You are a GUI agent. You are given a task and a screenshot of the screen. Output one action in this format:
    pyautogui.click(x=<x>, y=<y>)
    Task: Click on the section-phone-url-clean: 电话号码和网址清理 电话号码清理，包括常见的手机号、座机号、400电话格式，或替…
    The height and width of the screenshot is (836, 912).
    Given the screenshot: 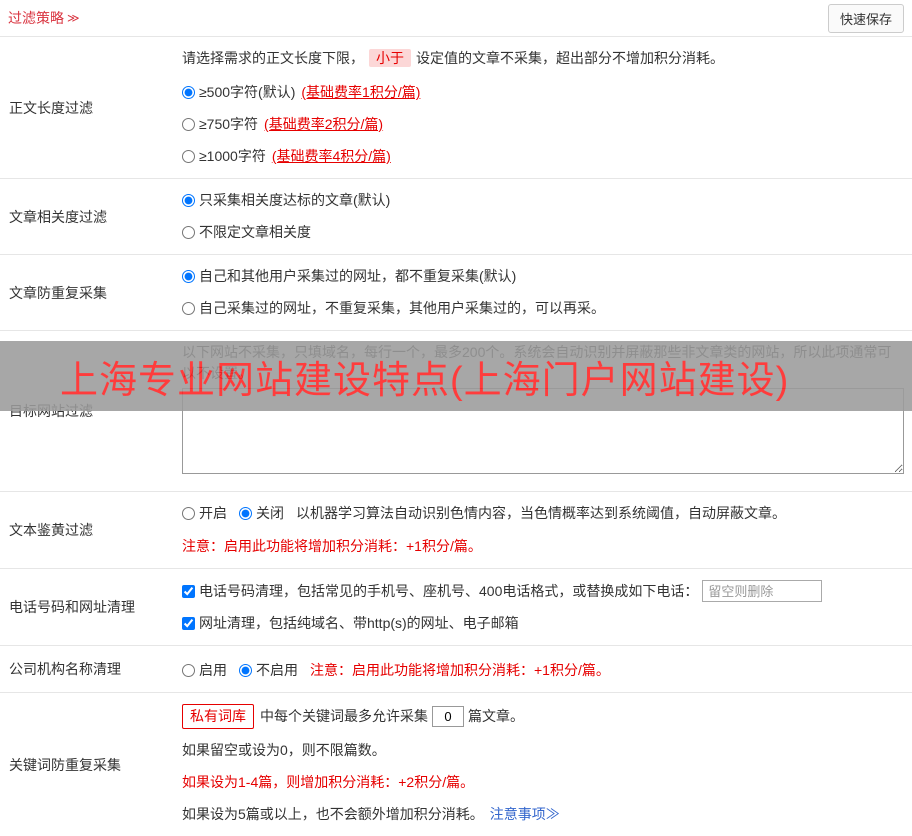 What is the action you would take?
    pyautogui.click(x=456, y=607)
    